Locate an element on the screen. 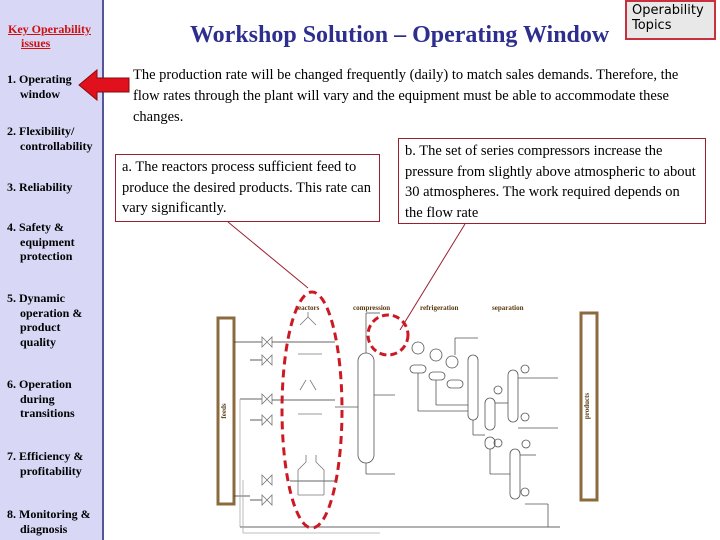  sidebar-item-label: 5. Dynamic is located at coordinates (36, 298).